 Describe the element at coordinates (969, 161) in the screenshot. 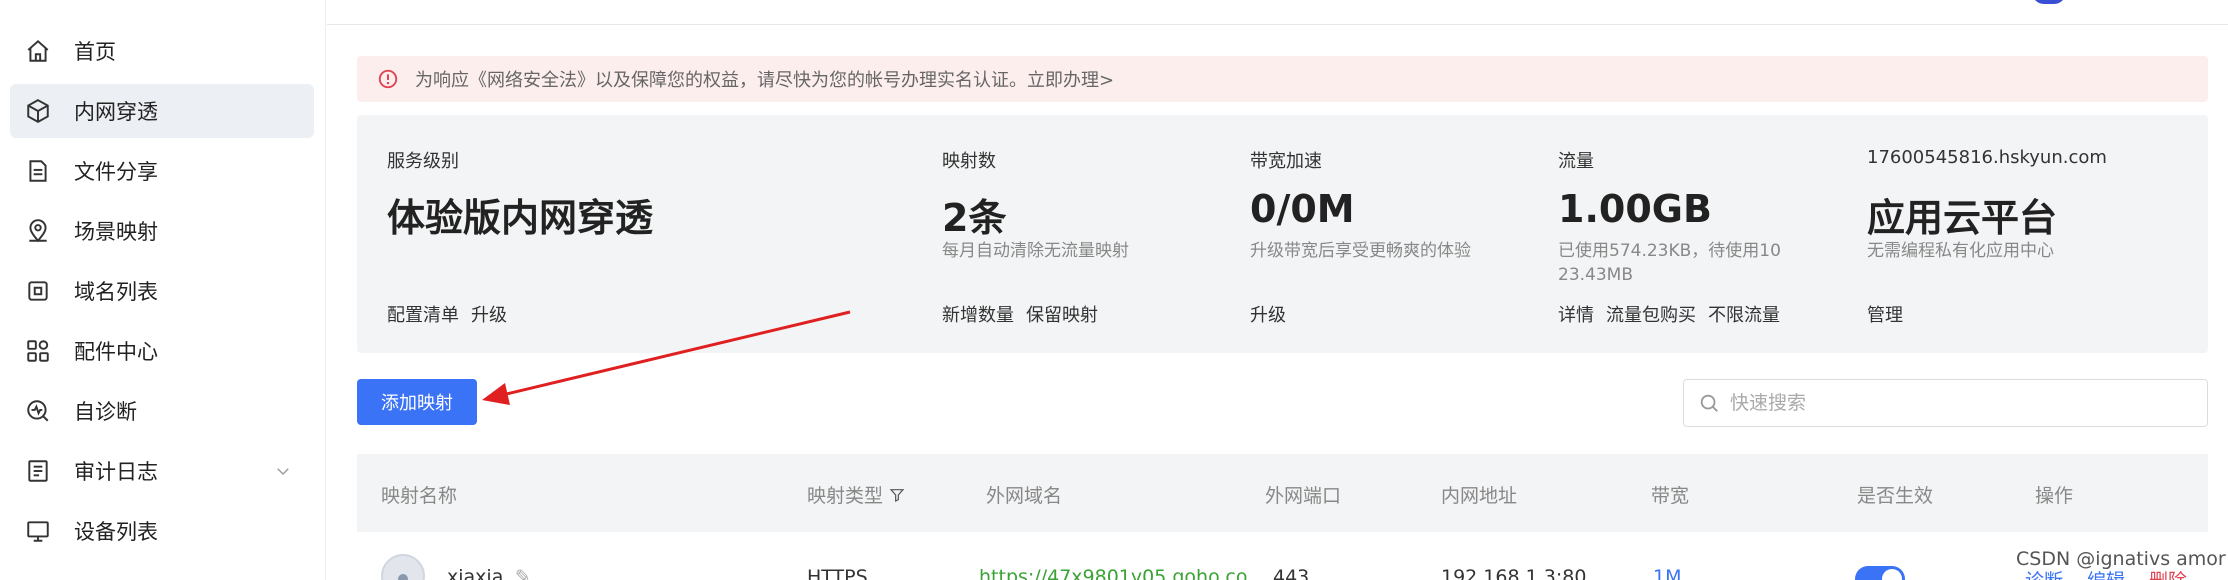

I see `stat-title: 映射数` at that location.